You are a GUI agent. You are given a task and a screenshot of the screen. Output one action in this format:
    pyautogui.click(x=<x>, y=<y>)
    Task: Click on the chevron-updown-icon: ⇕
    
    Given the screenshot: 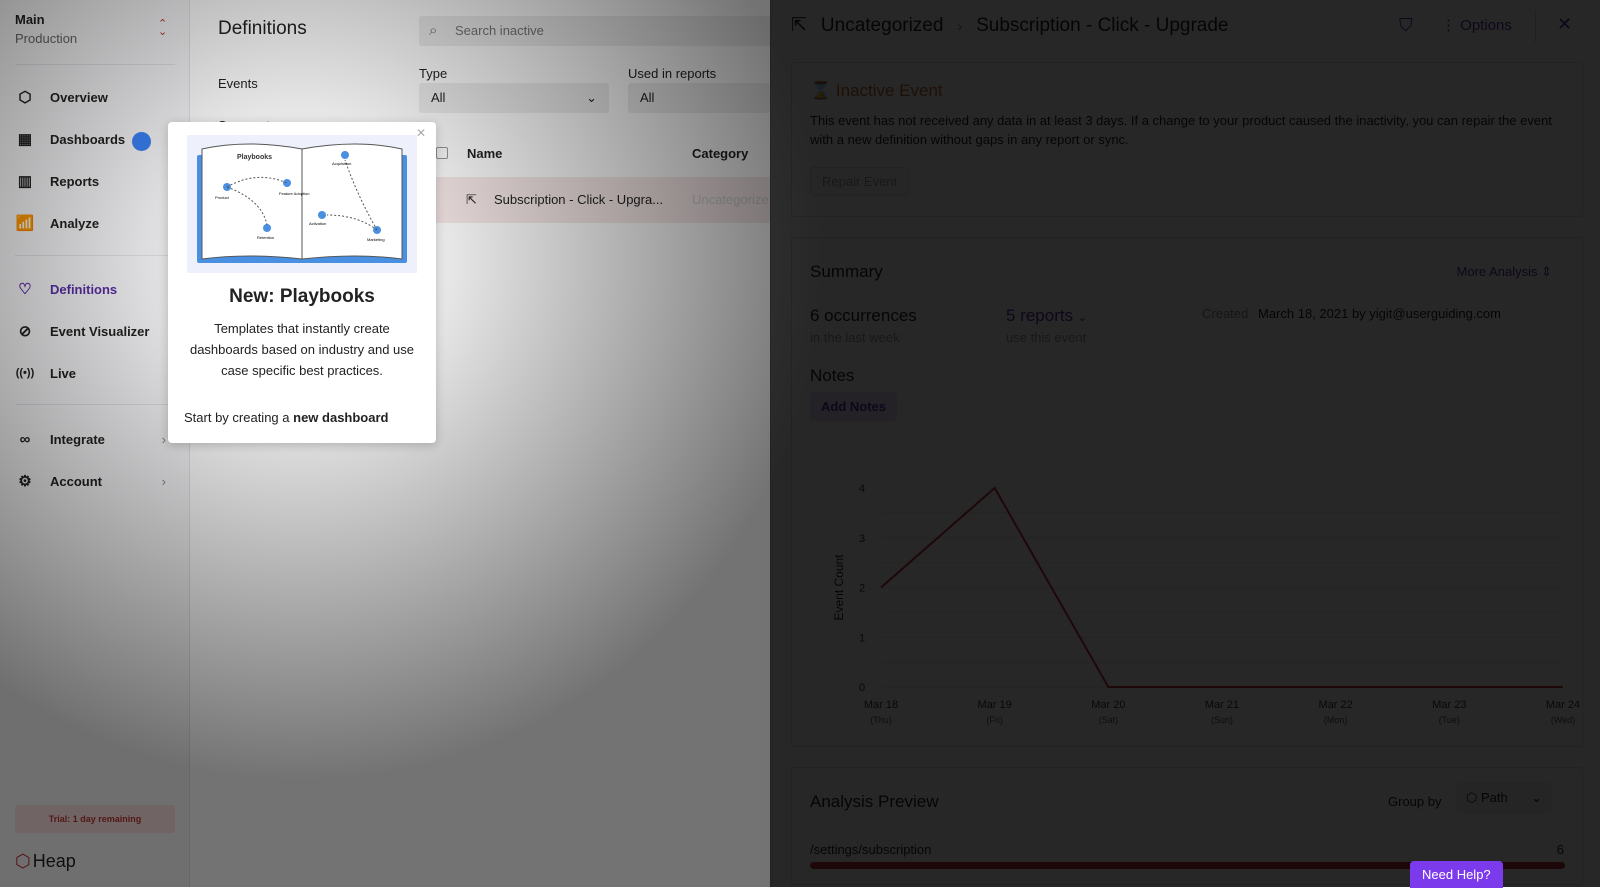 What is the action you would take?
    pyautogui.click(x=1546, y=271)
    